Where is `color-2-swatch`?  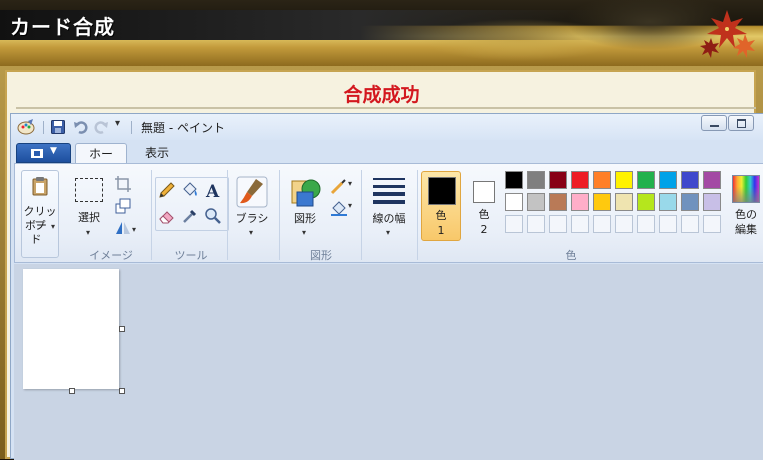 color-2-swatch is located at coordinates (484, 192).